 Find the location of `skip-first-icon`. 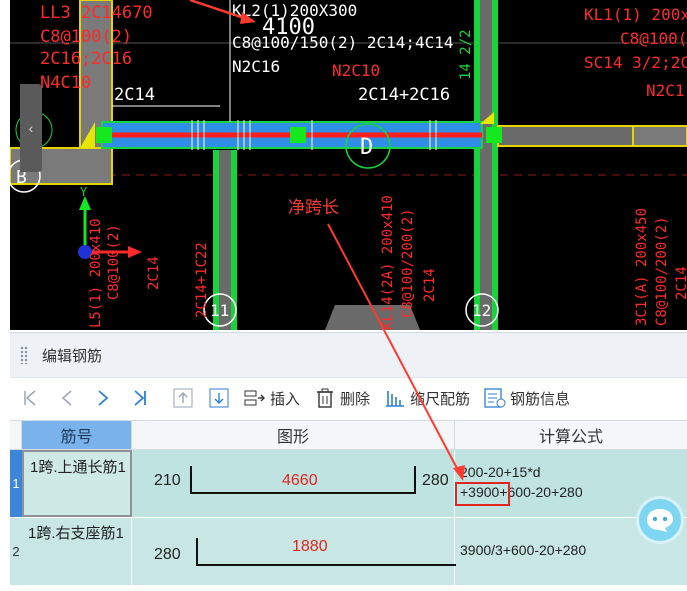

skip-first-icon is located at coordinates (31, 398).